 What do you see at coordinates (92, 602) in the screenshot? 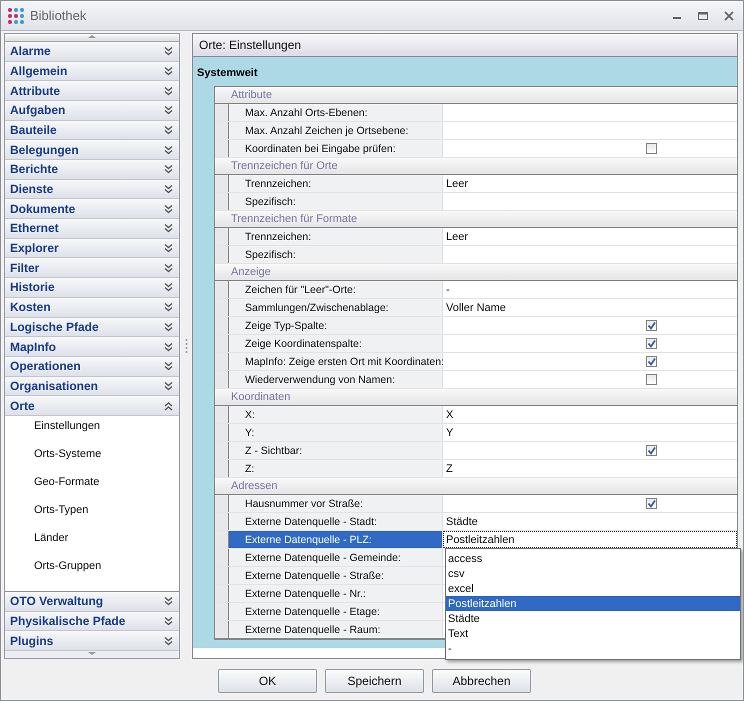
I see `sidebar-section-header: OTO Verwaltung` at bounding box center [92, 602].